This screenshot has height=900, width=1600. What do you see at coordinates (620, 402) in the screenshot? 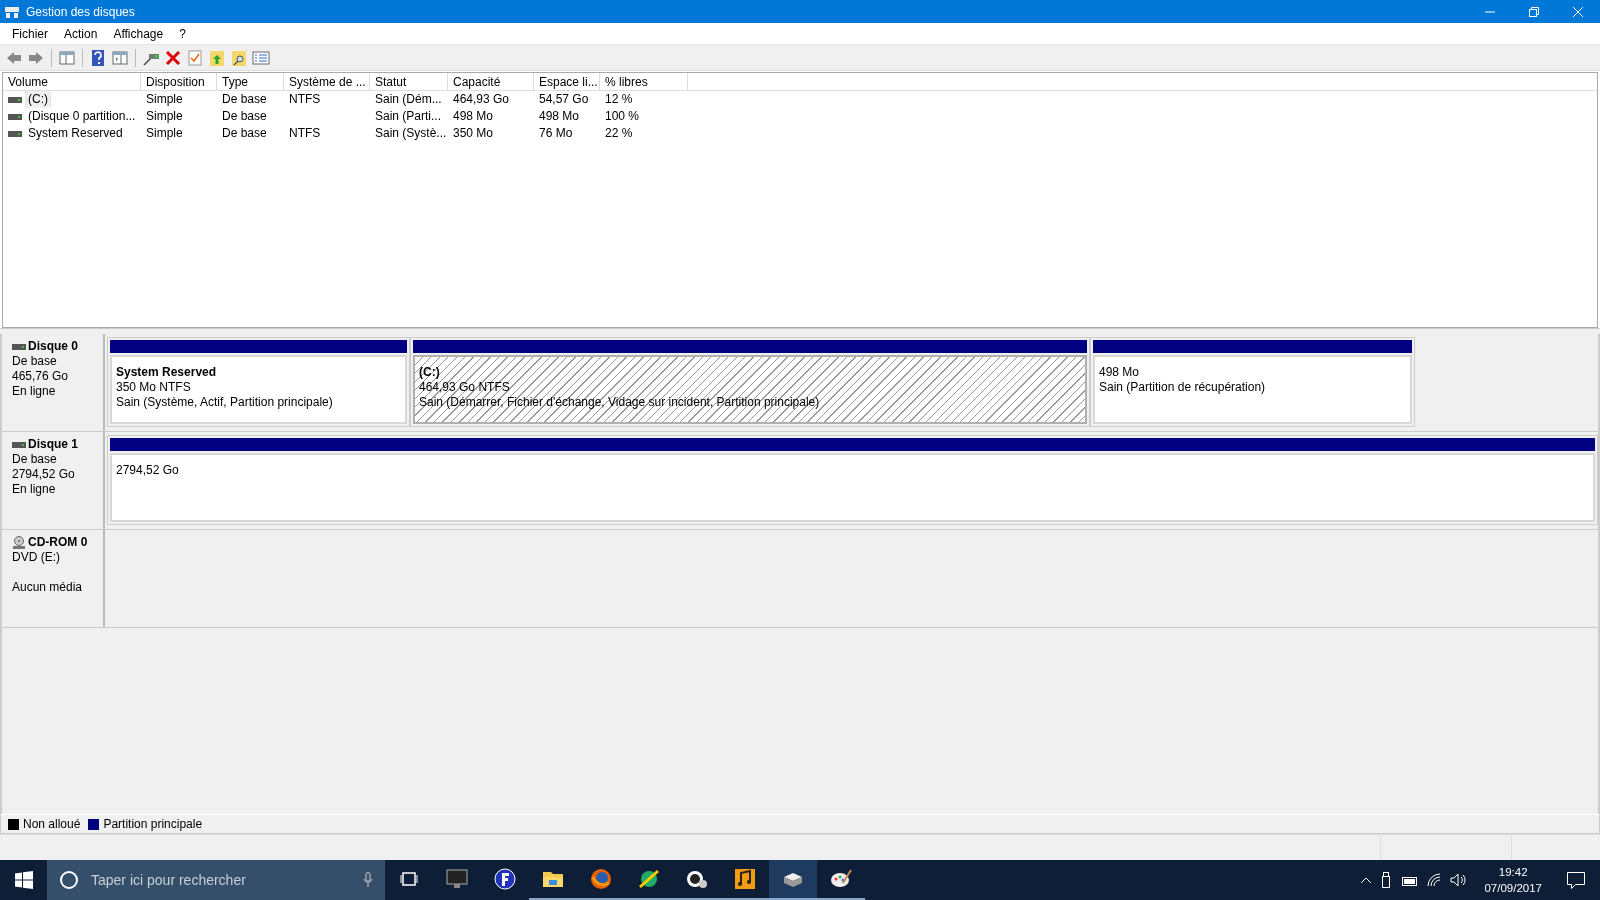
I see `partition-info: Sain (Démarrer, Fichier d'échange, Vidage sur incident, Partition principale)` at bounding box center [620, 402].